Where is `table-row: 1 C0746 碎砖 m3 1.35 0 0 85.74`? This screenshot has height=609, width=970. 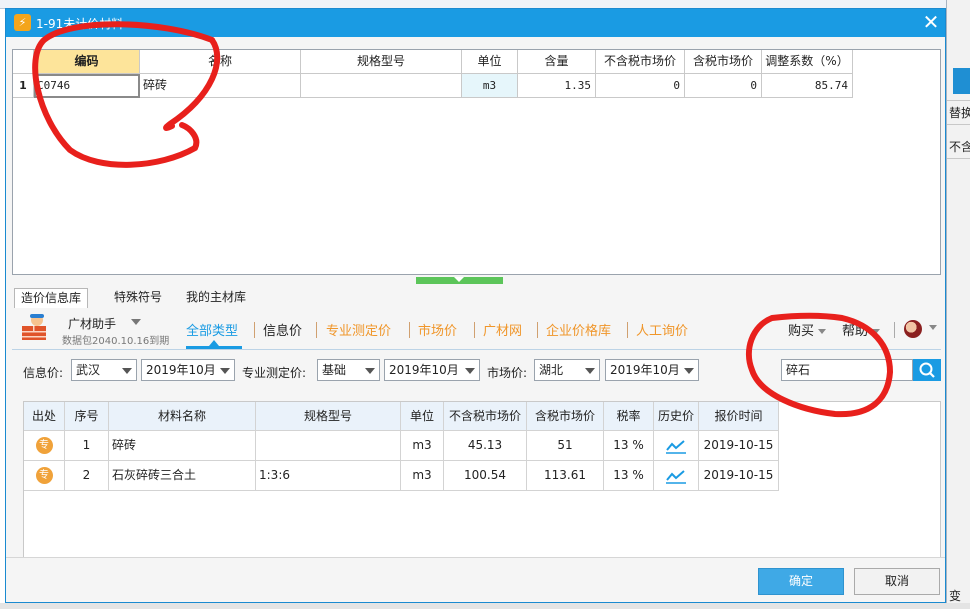 table-row: 1 C0746 碎砖 m3 1.35 0 0 85.74 is located at coordinates (433, 86).